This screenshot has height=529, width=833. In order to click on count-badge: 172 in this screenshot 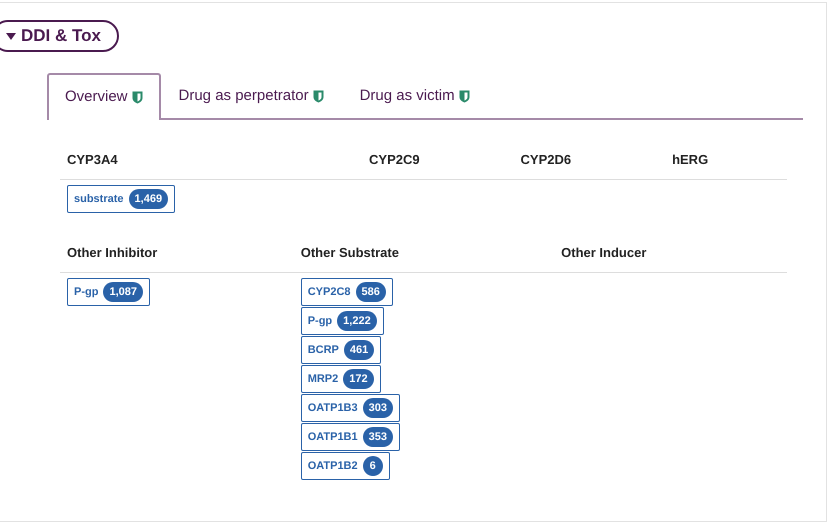, I will do `click(358, 379)`.